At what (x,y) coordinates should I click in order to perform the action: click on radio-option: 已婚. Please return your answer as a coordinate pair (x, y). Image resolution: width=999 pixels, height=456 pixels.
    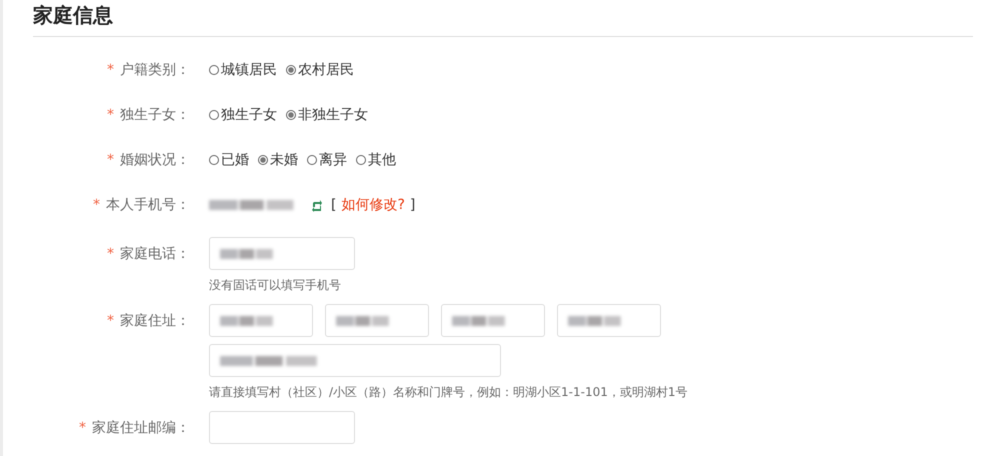
    Looking at the image, I should click on (229, 160).